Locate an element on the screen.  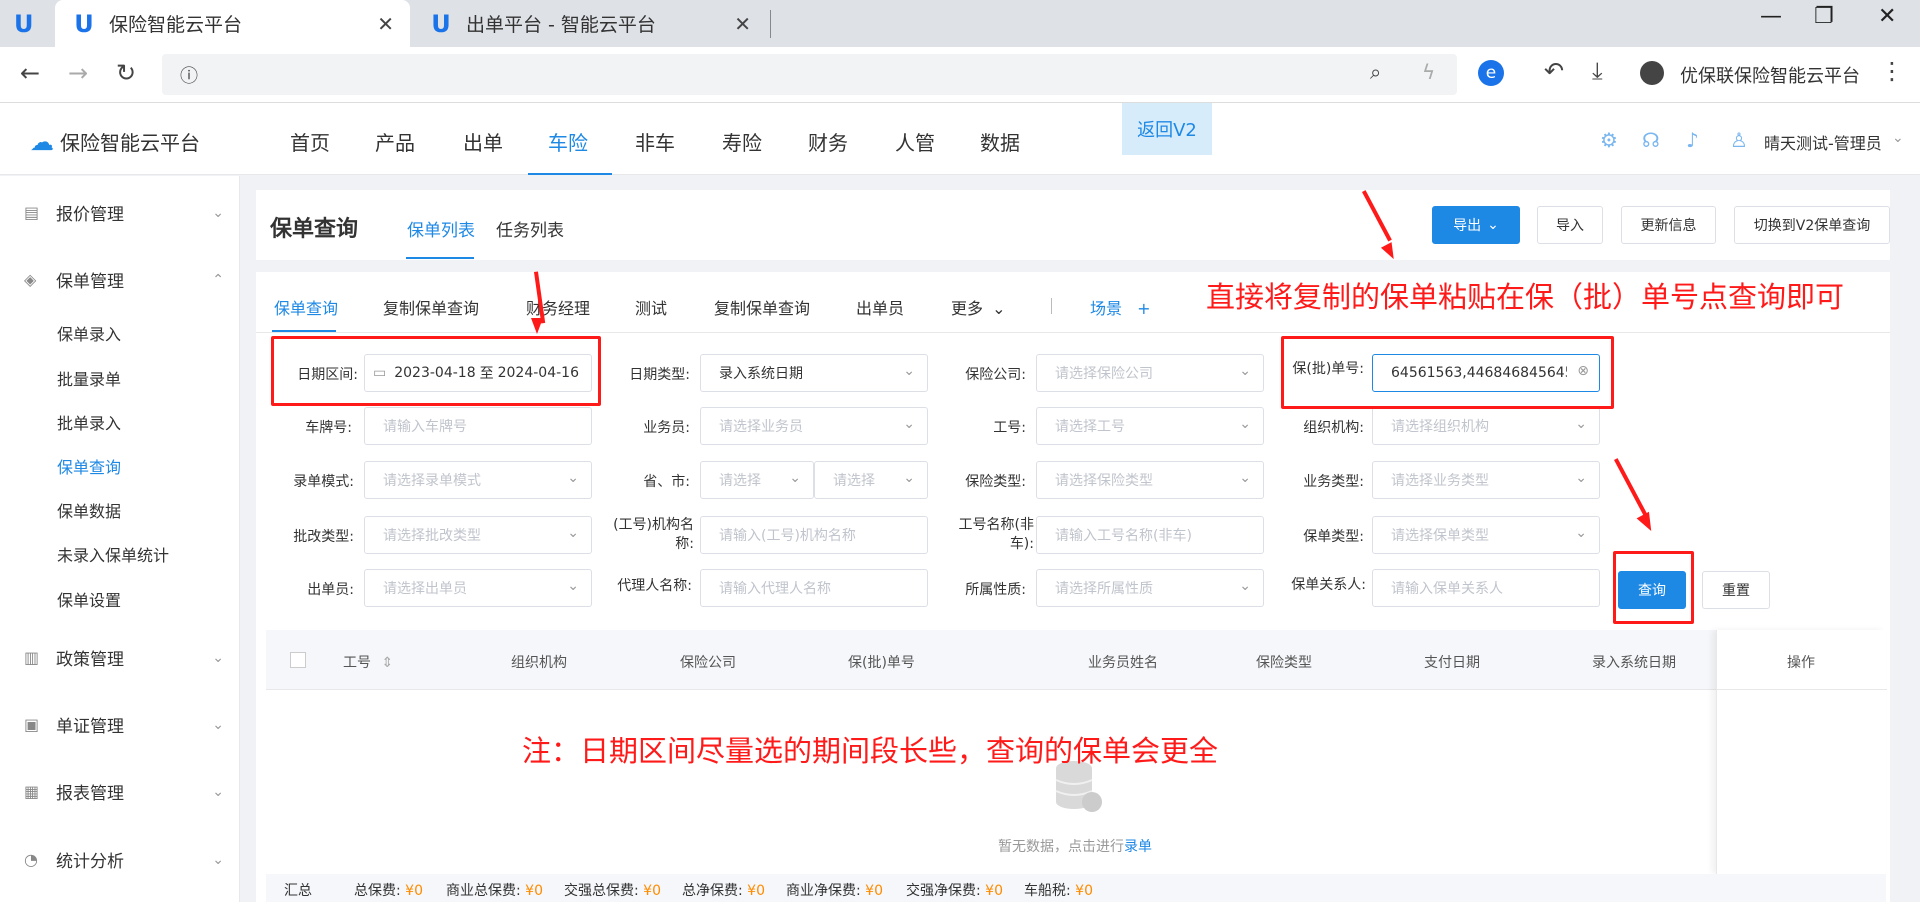
jobno-name-input: 请输入工号名称(非车) is located at coordinates (1150, 535).